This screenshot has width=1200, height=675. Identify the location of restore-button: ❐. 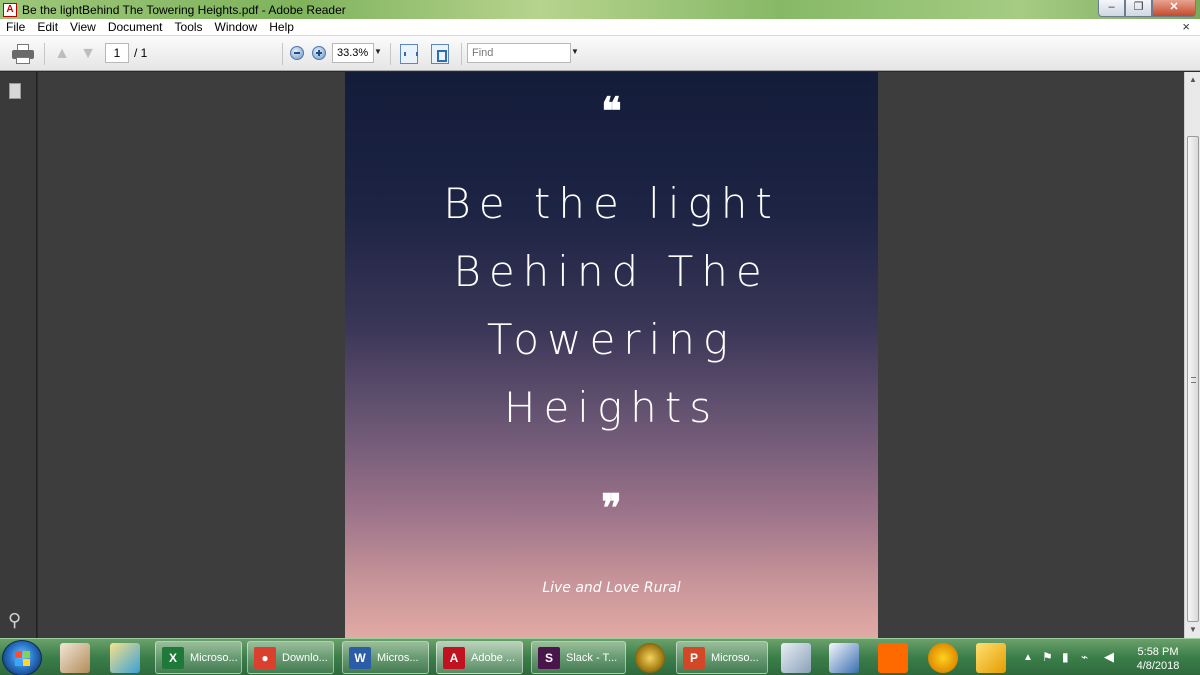
(1138, 8).